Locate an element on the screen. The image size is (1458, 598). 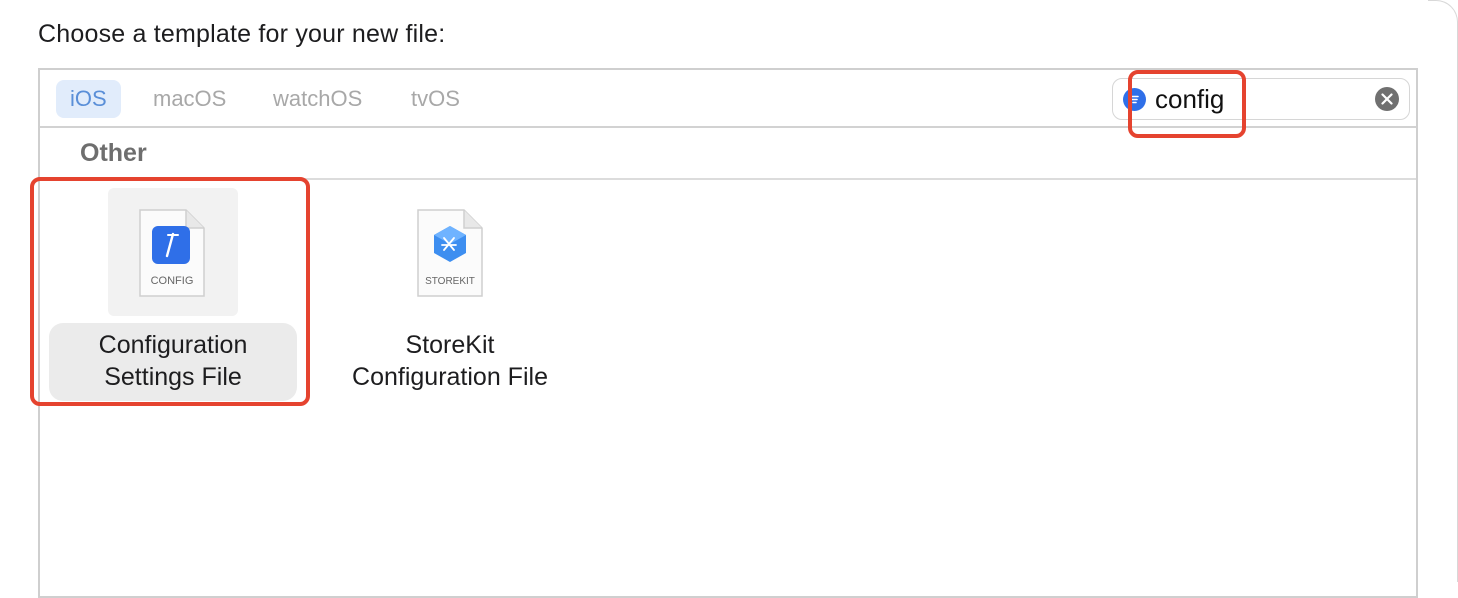
tab-watchos: watchOS is located at coordinates (317, 99).